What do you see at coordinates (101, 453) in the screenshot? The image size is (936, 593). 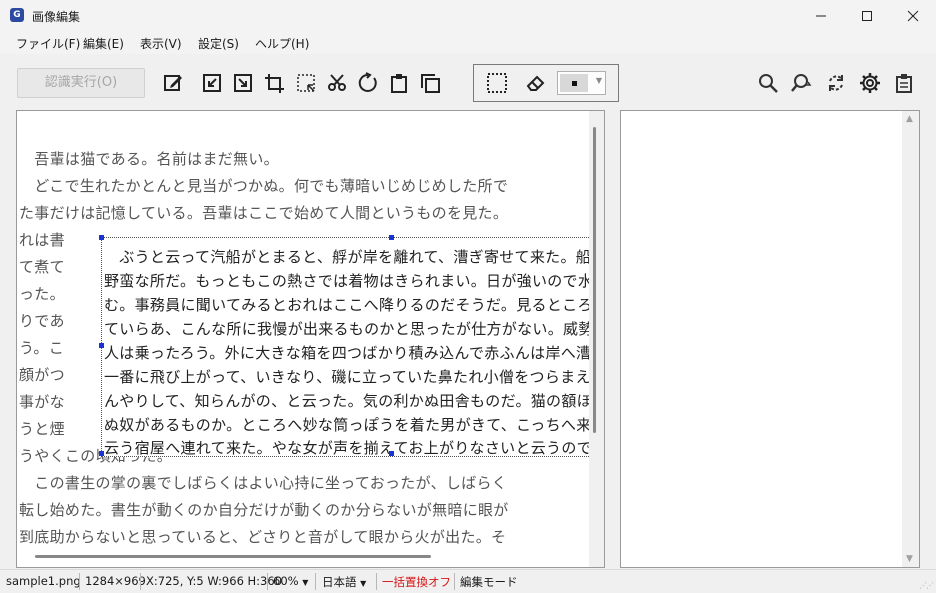 I see `resize-handle-bottom-left` at bounding box center [101, 453].